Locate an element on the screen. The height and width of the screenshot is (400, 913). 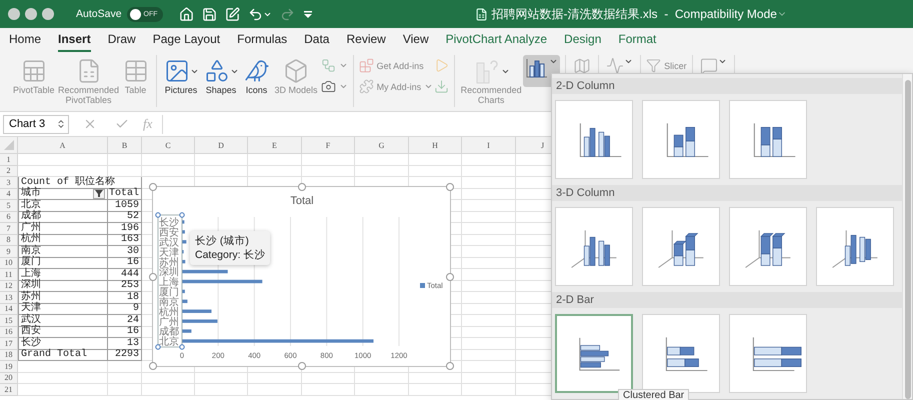
ribbon-icon-button is located at coordinates (334, 86).